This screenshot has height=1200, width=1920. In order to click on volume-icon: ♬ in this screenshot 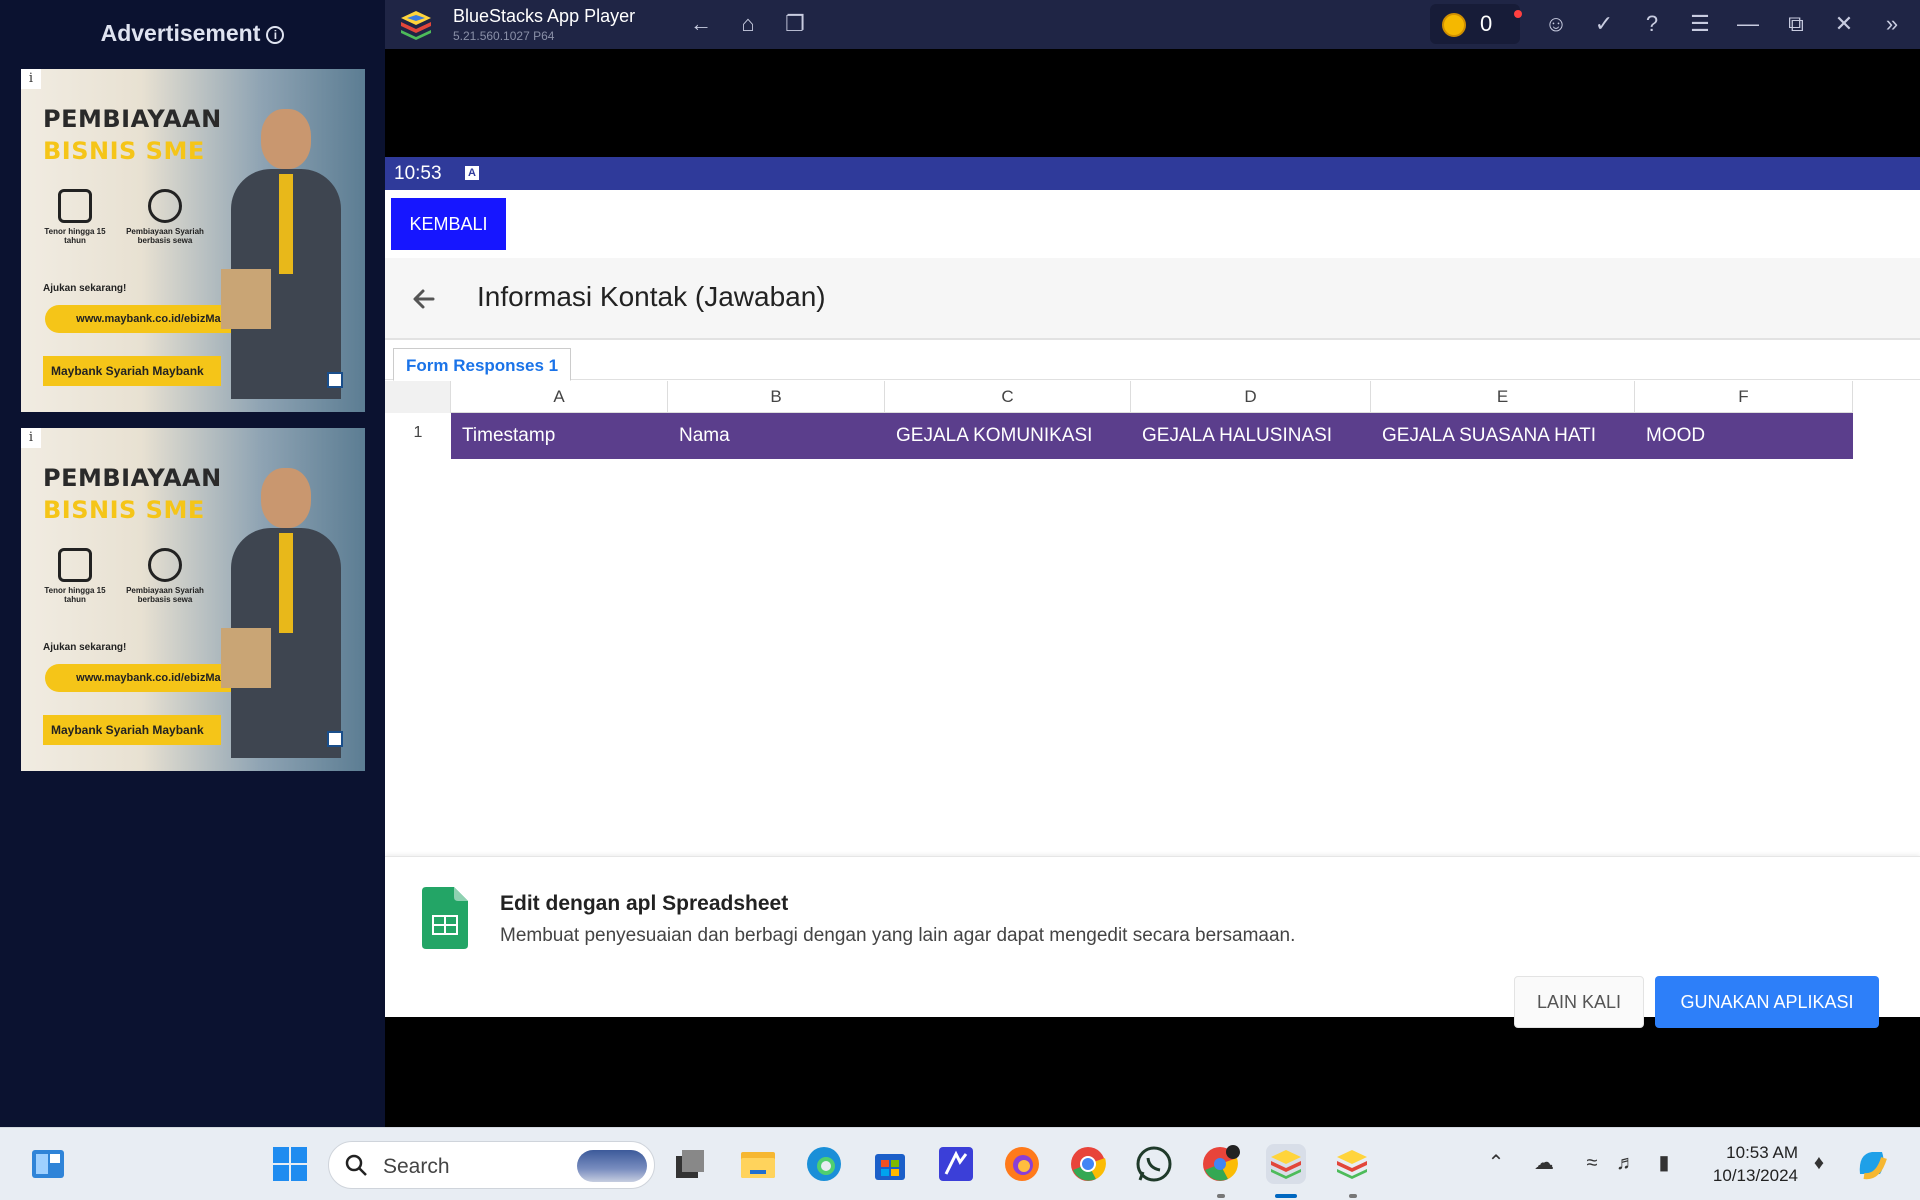, I will do `click(1626, 1163)`.